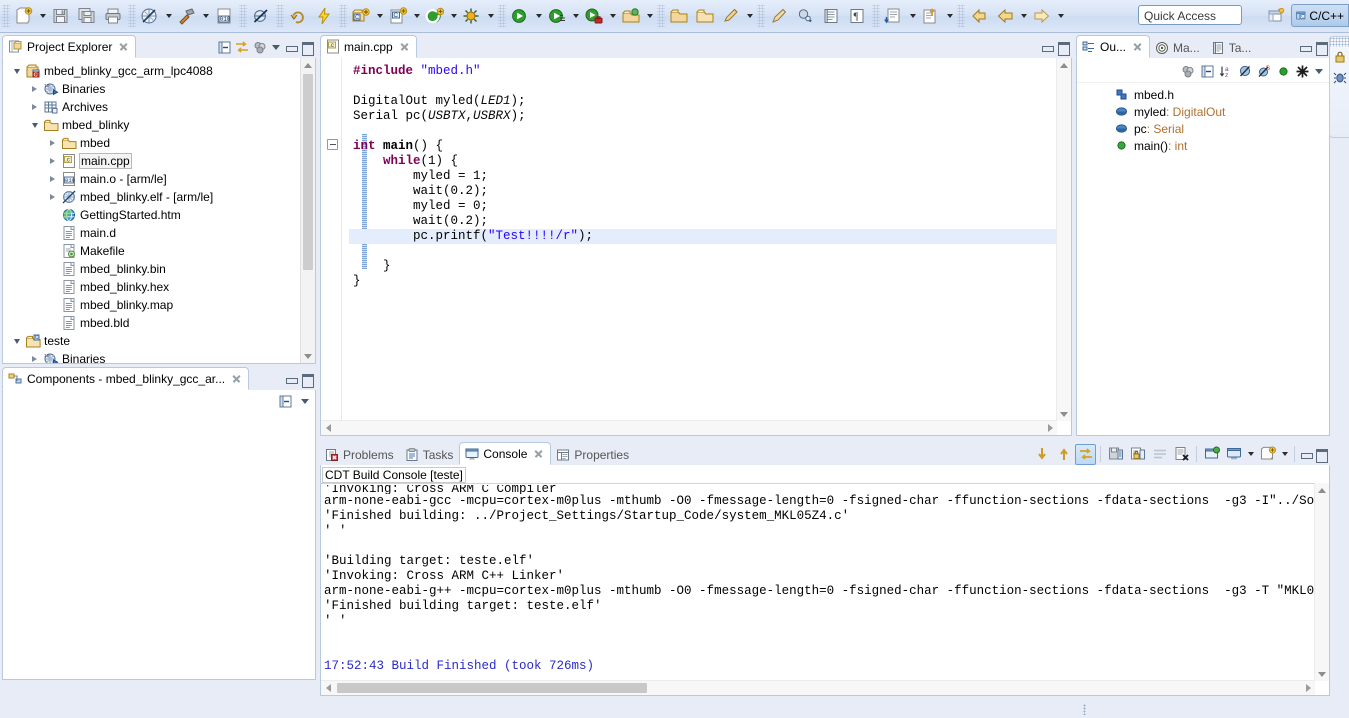 This screenshot has width=1349, height=718. Describe the element at coordinates (379, 16) in the screenshot. I see `new-c-project-icon-dropdown` at that location.